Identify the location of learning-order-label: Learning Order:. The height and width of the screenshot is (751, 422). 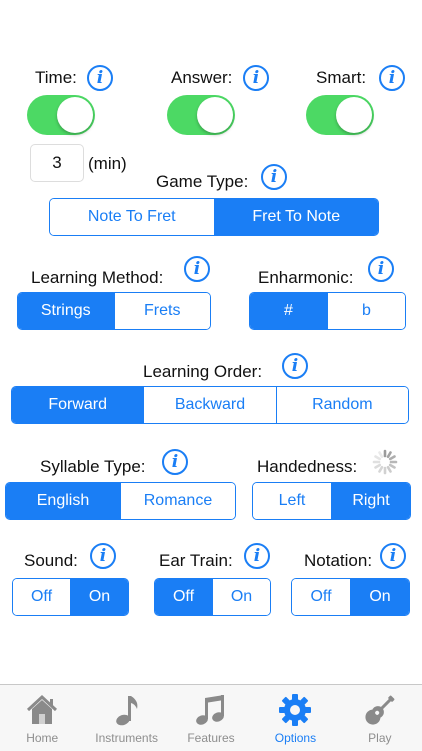
(203, 371).